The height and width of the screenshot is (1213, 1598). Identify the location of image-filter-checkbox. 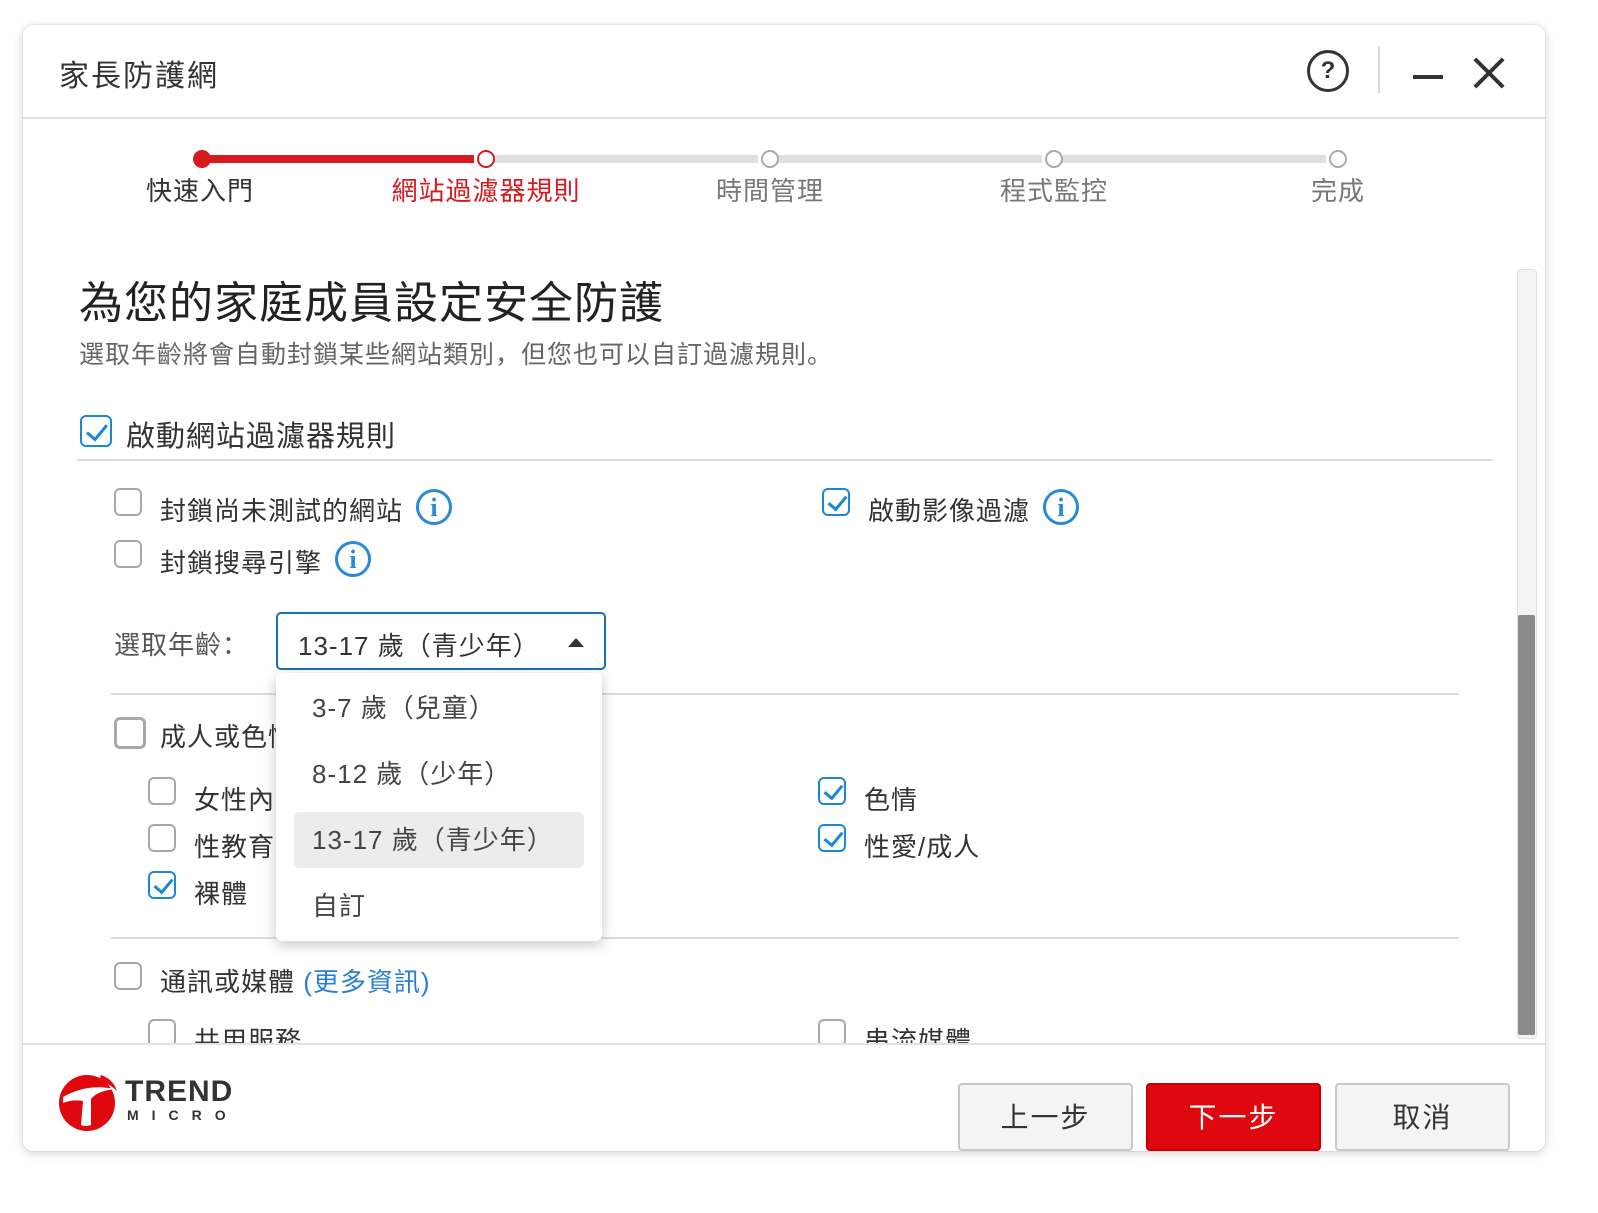
(836, 502).